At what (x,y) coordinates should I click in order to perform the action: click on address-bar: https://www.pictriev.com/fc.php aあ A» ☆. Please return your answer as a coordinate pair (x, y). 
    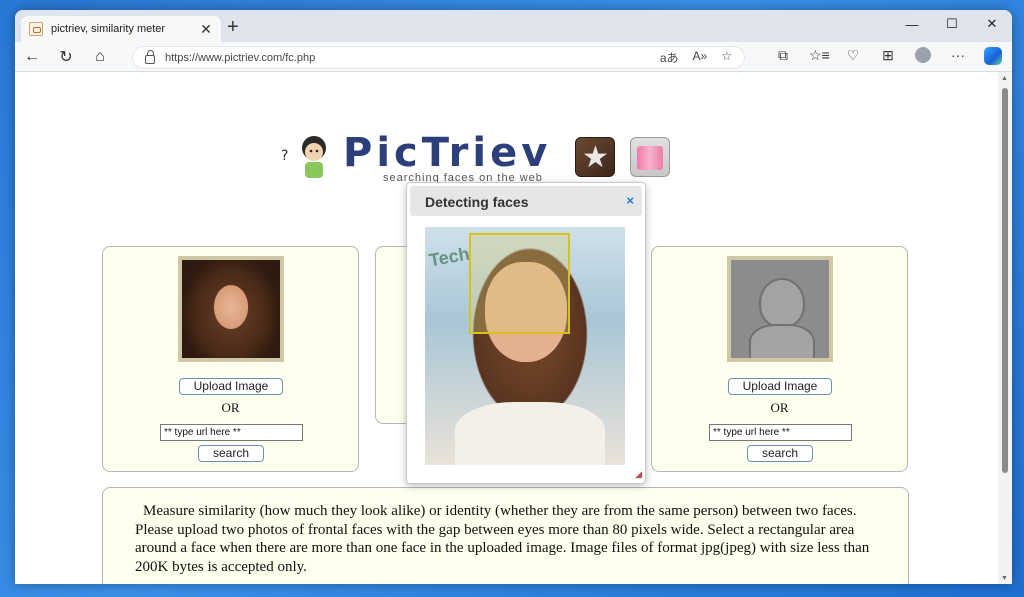
    Looking at the image, I should click on (438, 57).